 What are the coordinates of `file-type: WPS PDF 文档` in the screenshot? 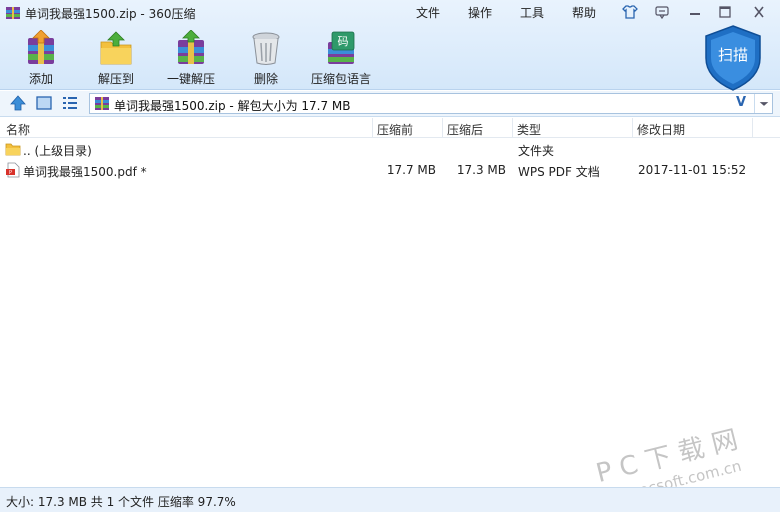 It's located at (559, 172).